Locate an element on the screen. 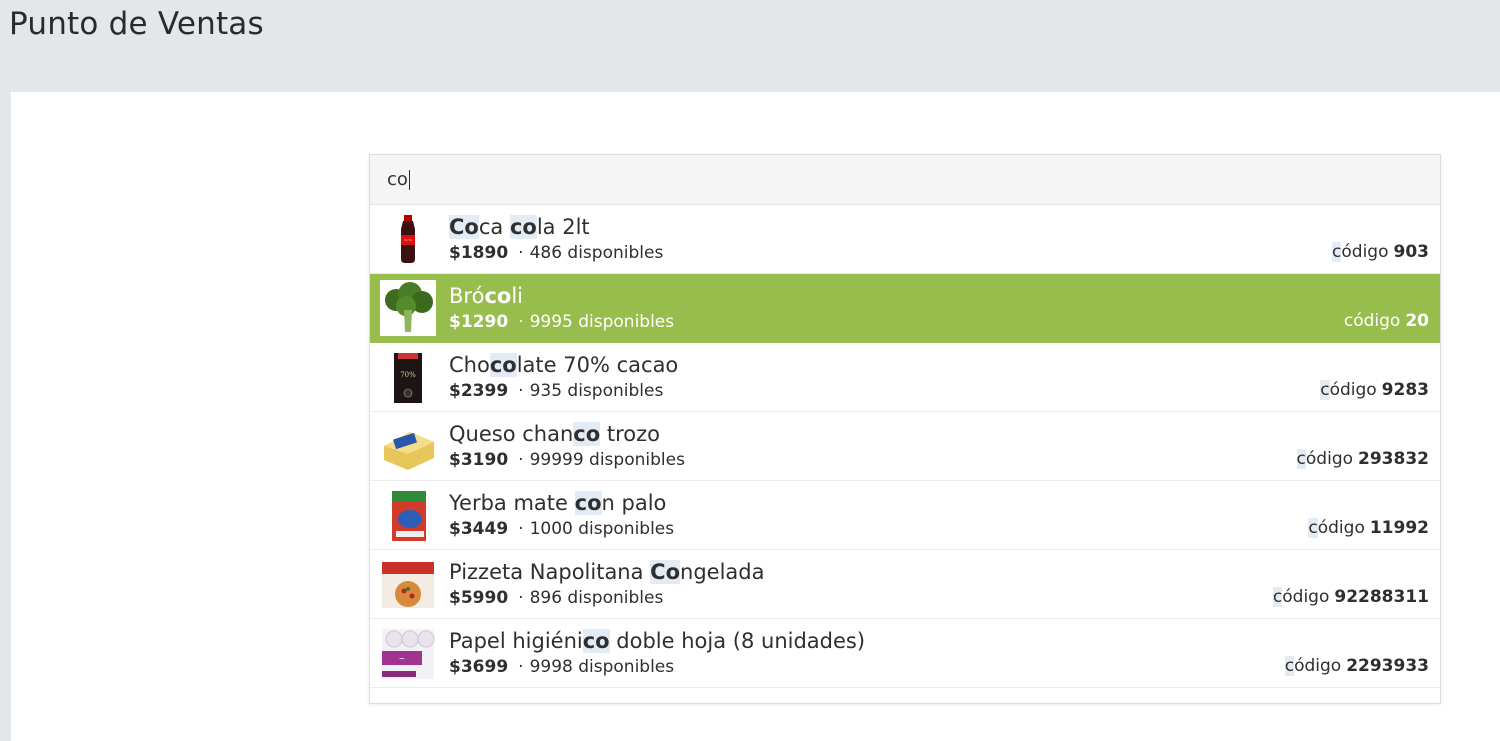 This screenshot has width=1500, height=741. product-stock: 9998 disponibles is located at coordinates (602, 666).